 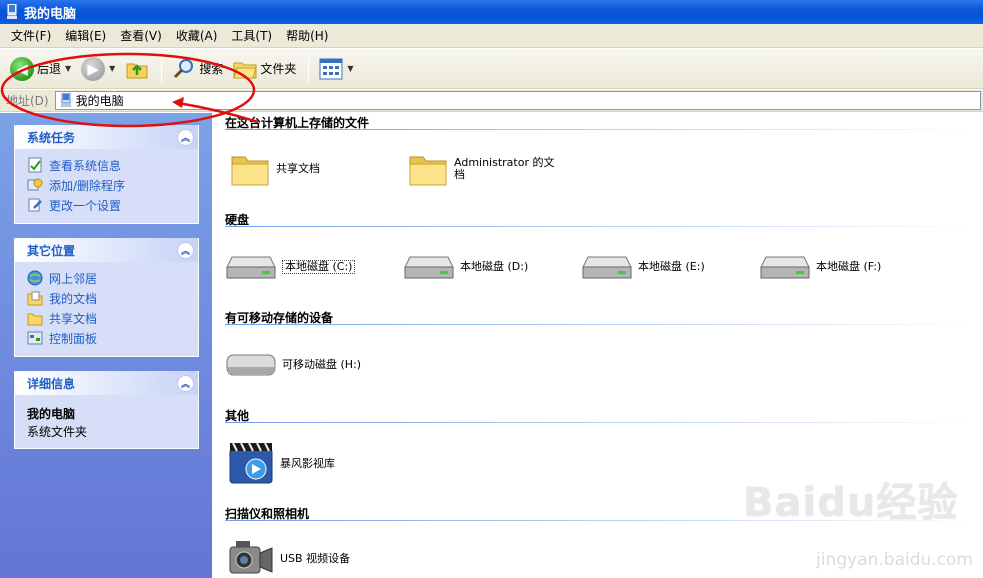 I want to click on panel-title: 详细信息, so click(x=51, y=383).